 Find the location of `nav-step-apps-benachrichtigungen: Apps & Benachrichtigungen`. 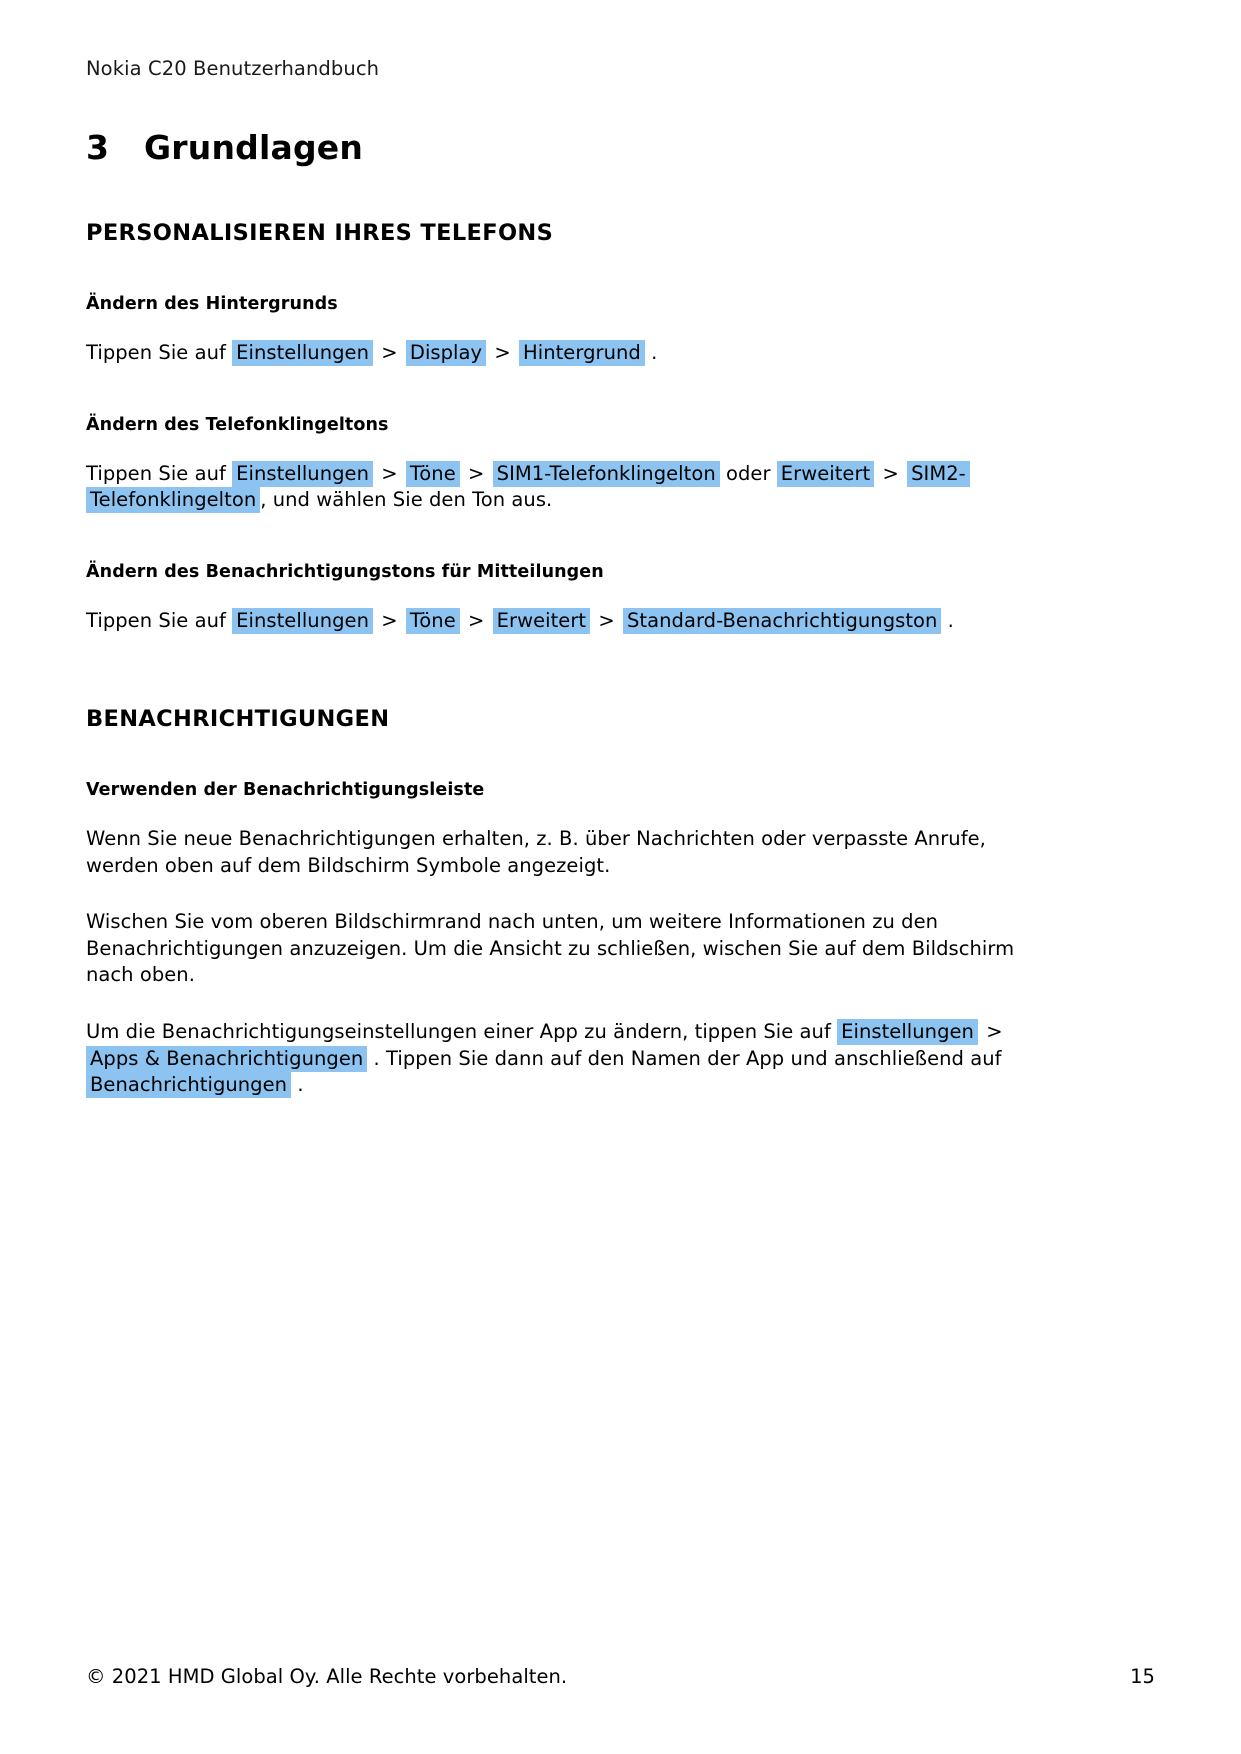

nav-step-apps-benachrichtigungen: Apps & Benachrichtigungen is located at coordinates (227, 1058).